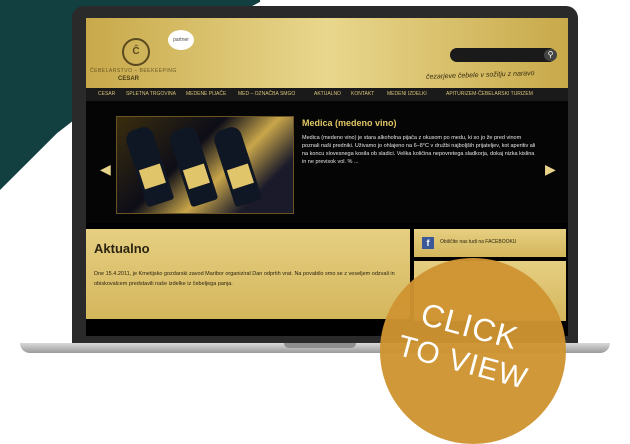 This screenshot has height=444, width=630. Describe the element at coordinates (136, 52) in the screenshot. I see `logo-icon: Ĉ` at that location.